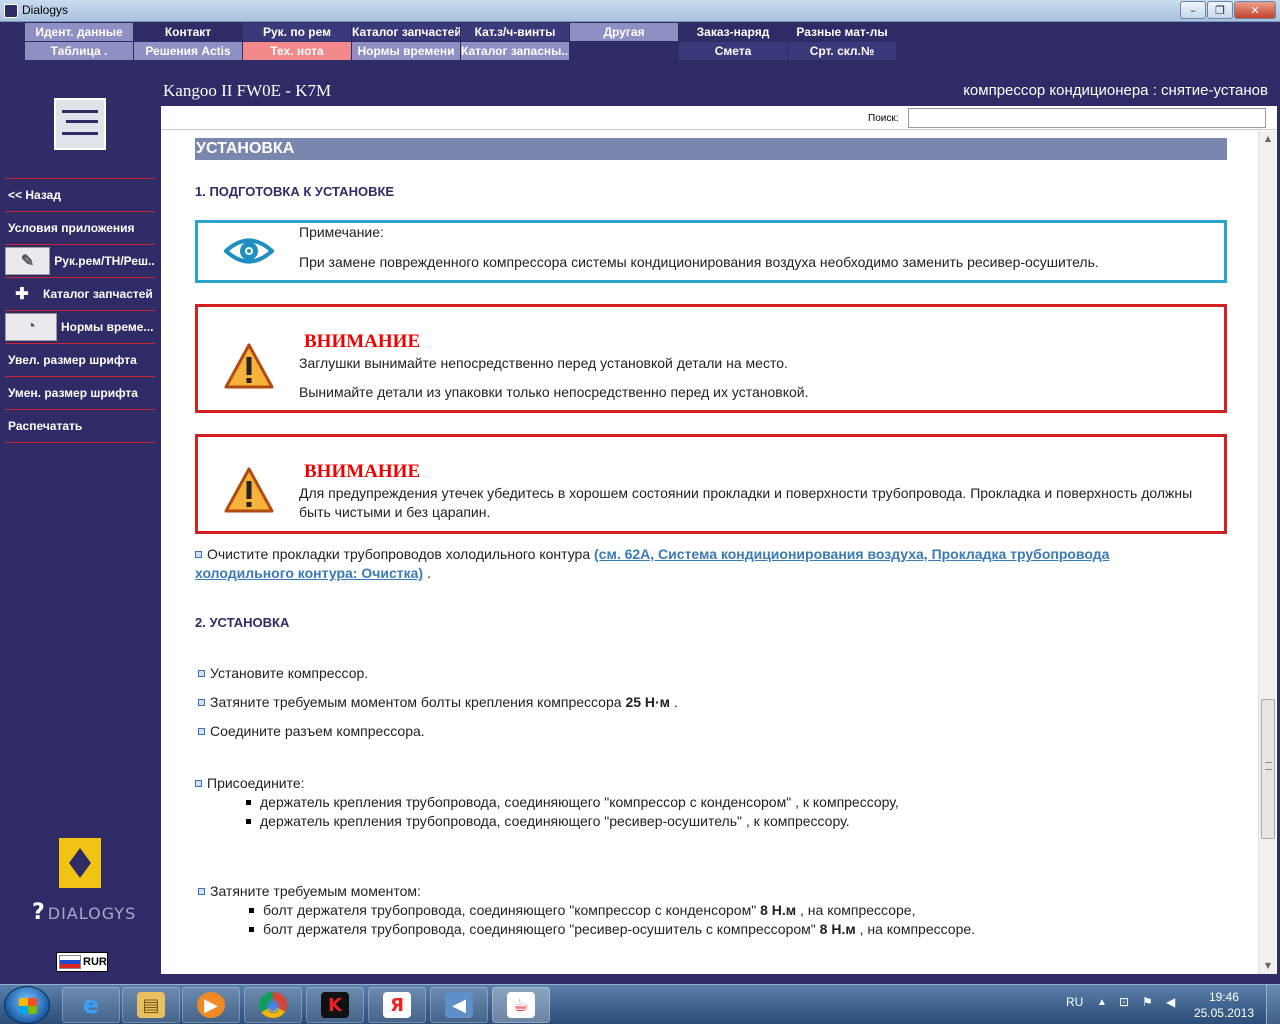 The width and height of the screenshot is (1280, 1024). What do you see at coordinates (39, 912) in the screenshot?
I see `dialogys-mark: ?` at bounding box center [39, 912].